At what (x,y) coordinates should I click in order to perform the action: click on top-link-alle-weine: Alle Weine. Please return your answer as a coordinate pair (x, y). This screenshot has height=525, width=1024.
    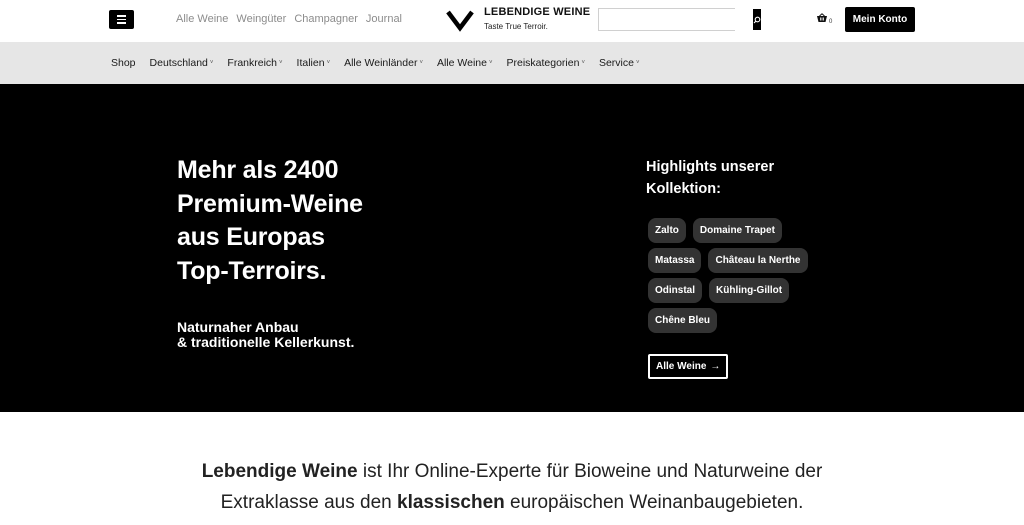
    Looking at the image, I should click on (202, 19).